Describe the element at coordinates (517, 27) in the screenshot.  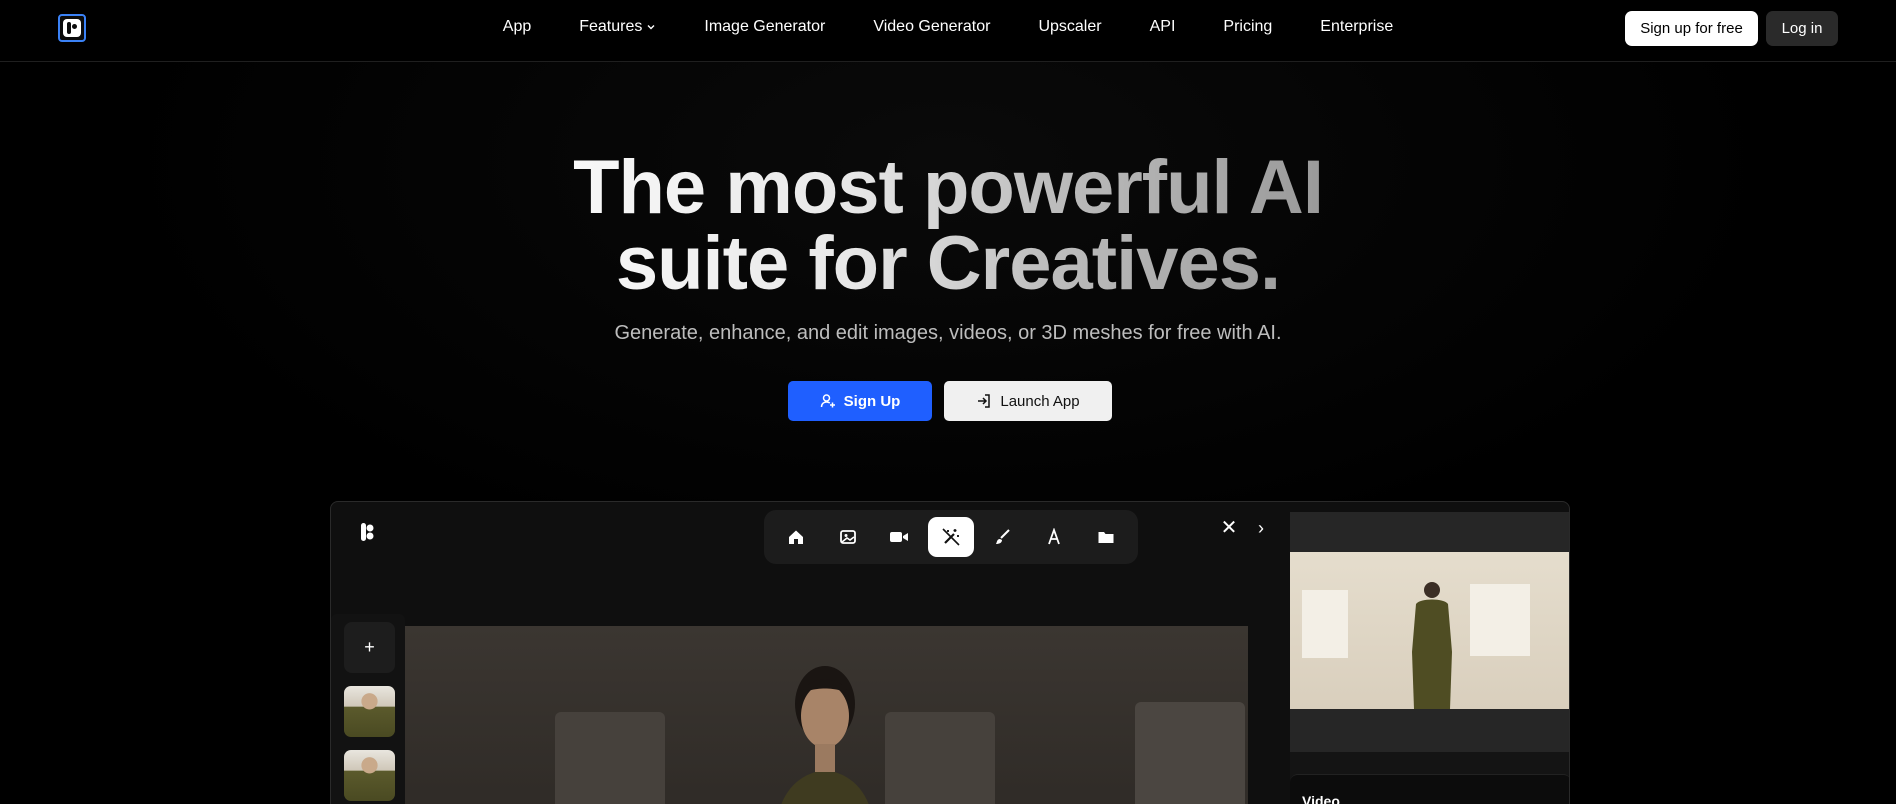
I see `nav-link-app: App` at that location.